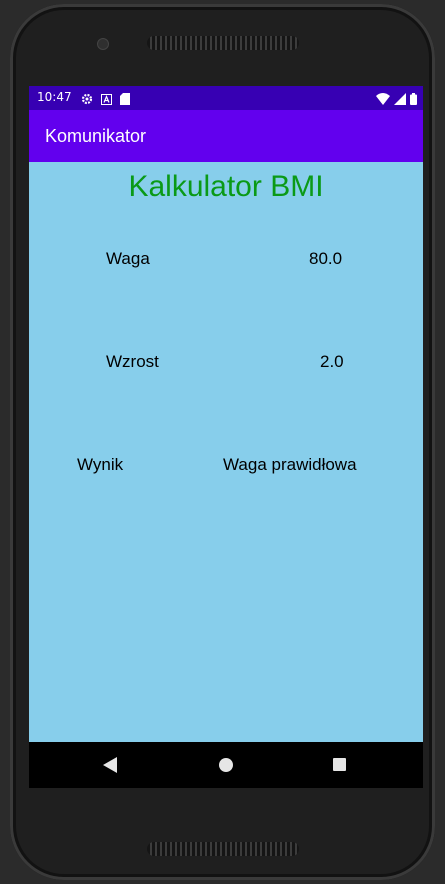  Describe the element at coordinates (383, 99) in the screenshot. I see `wifi-icon` at that location.